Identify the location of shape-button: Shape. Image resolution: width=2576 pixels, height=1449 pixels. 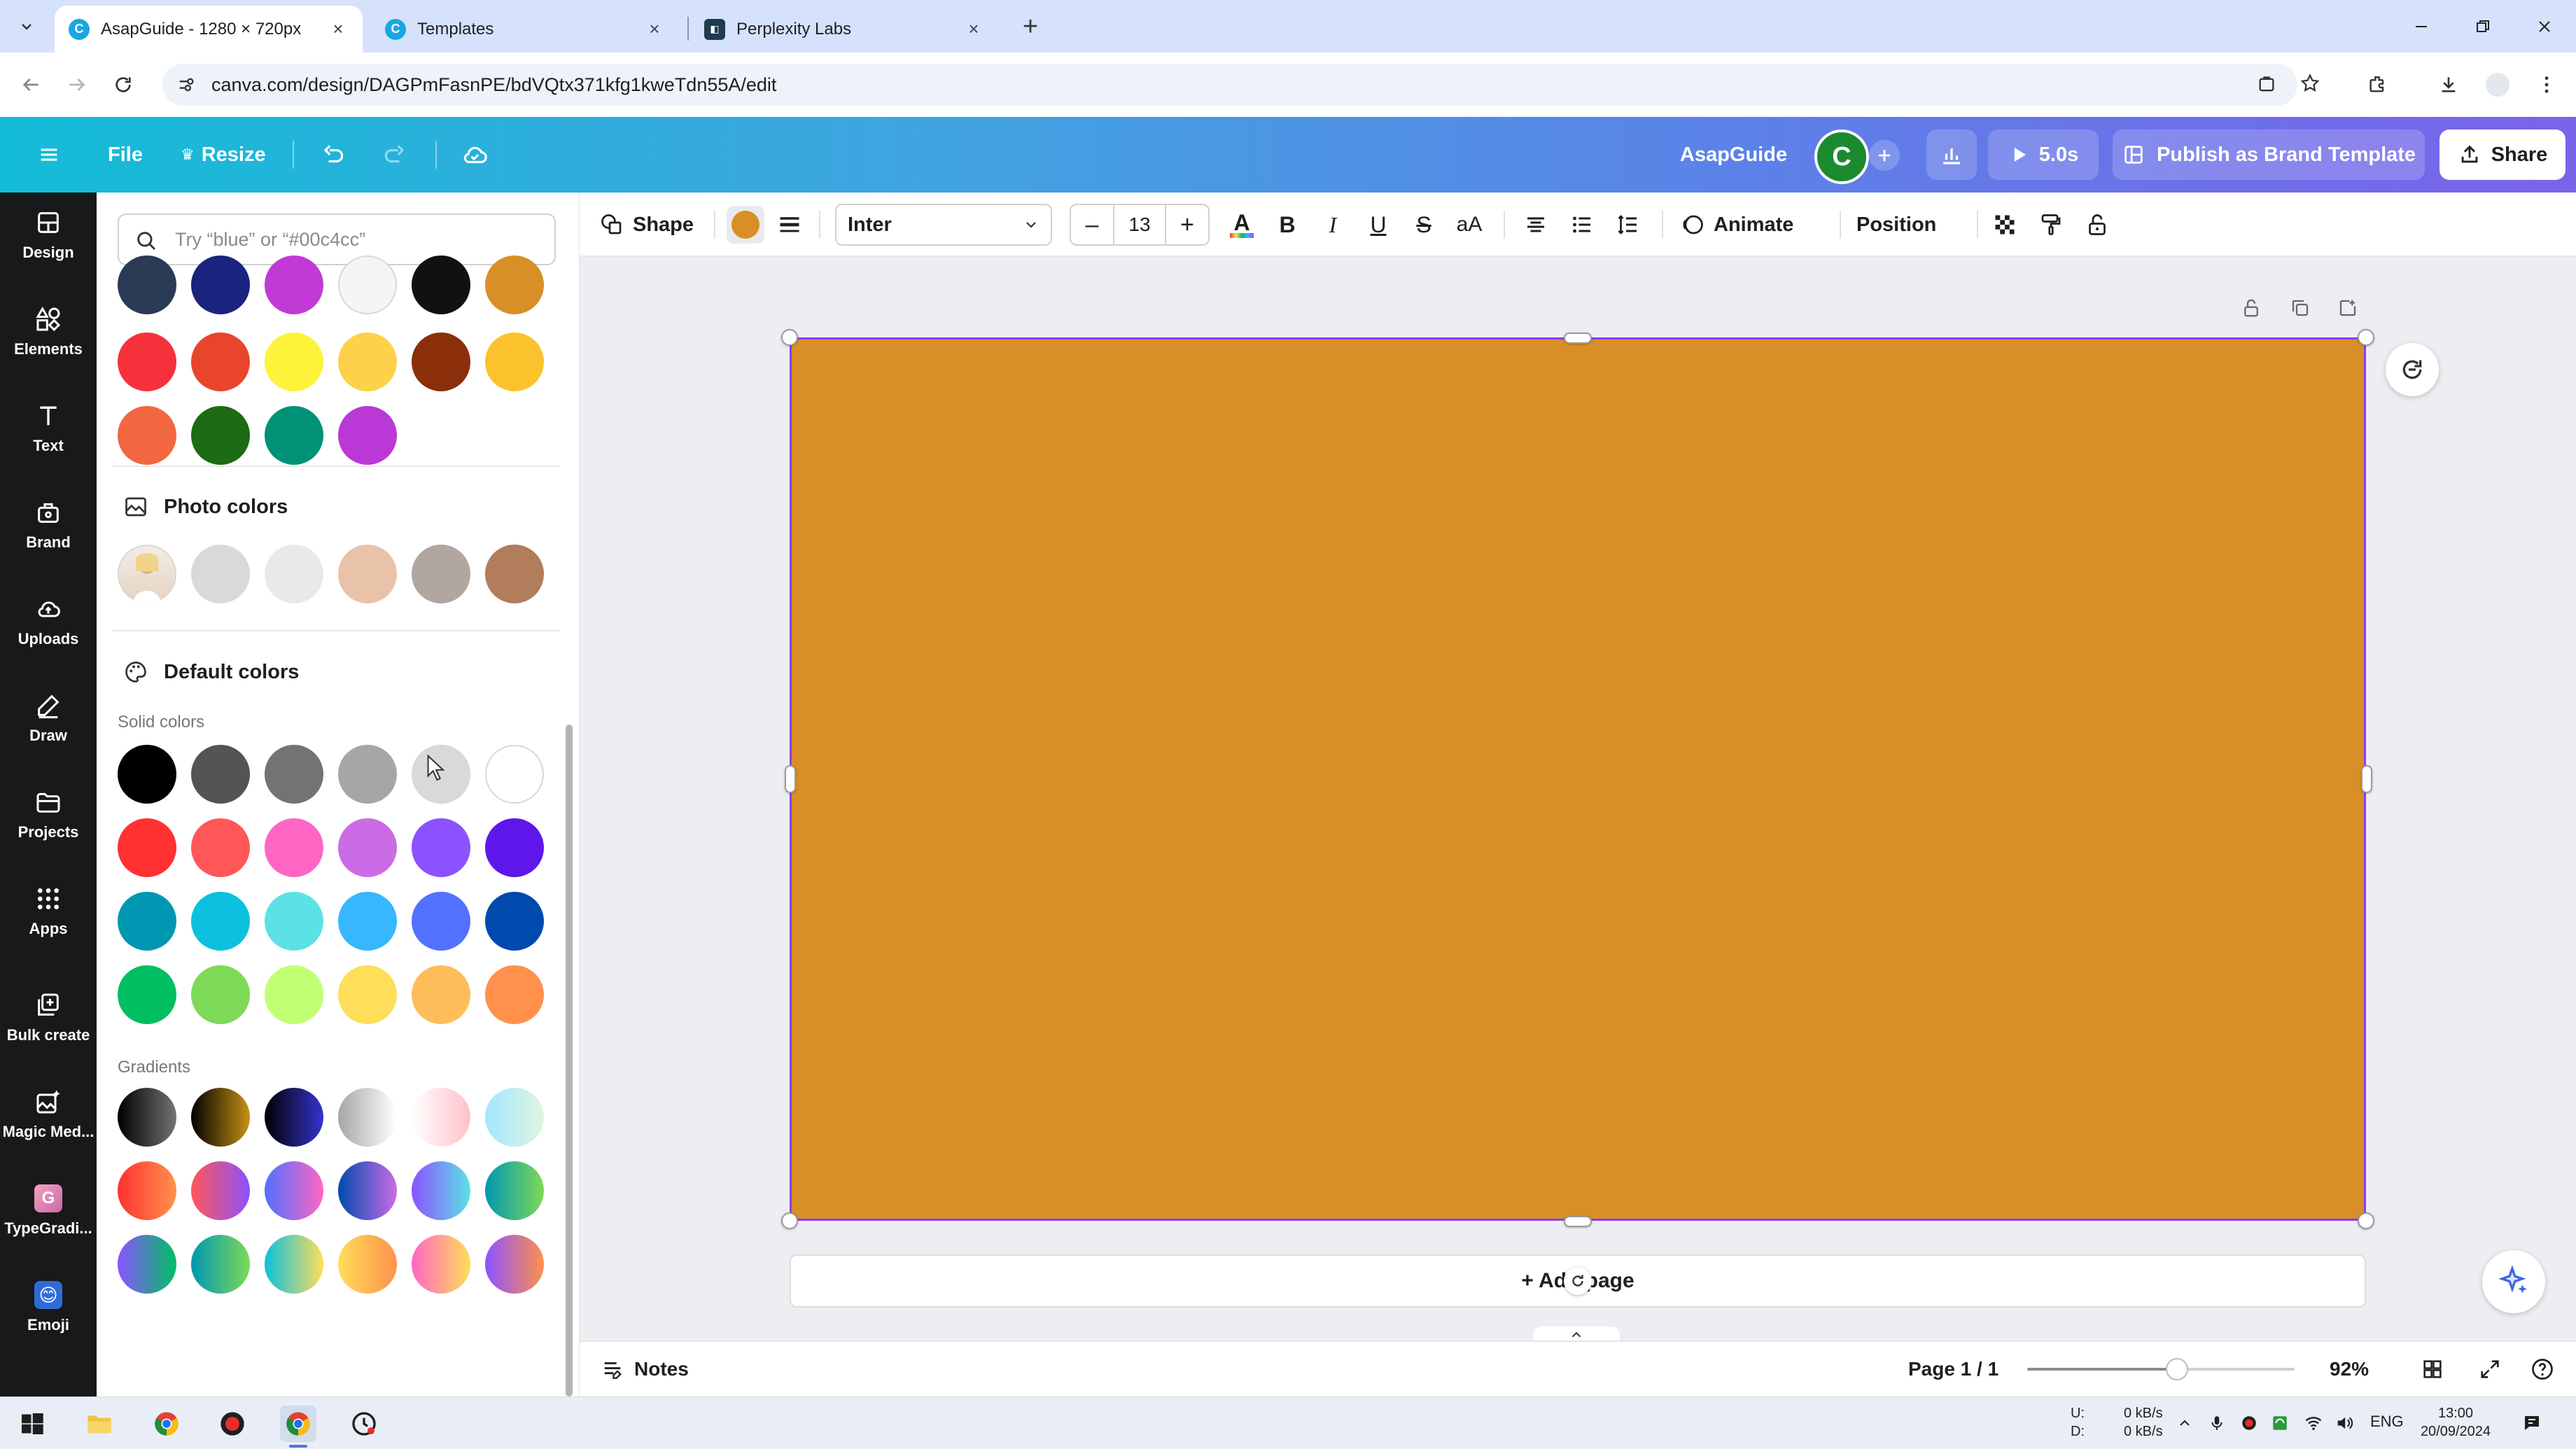
(646, 224).